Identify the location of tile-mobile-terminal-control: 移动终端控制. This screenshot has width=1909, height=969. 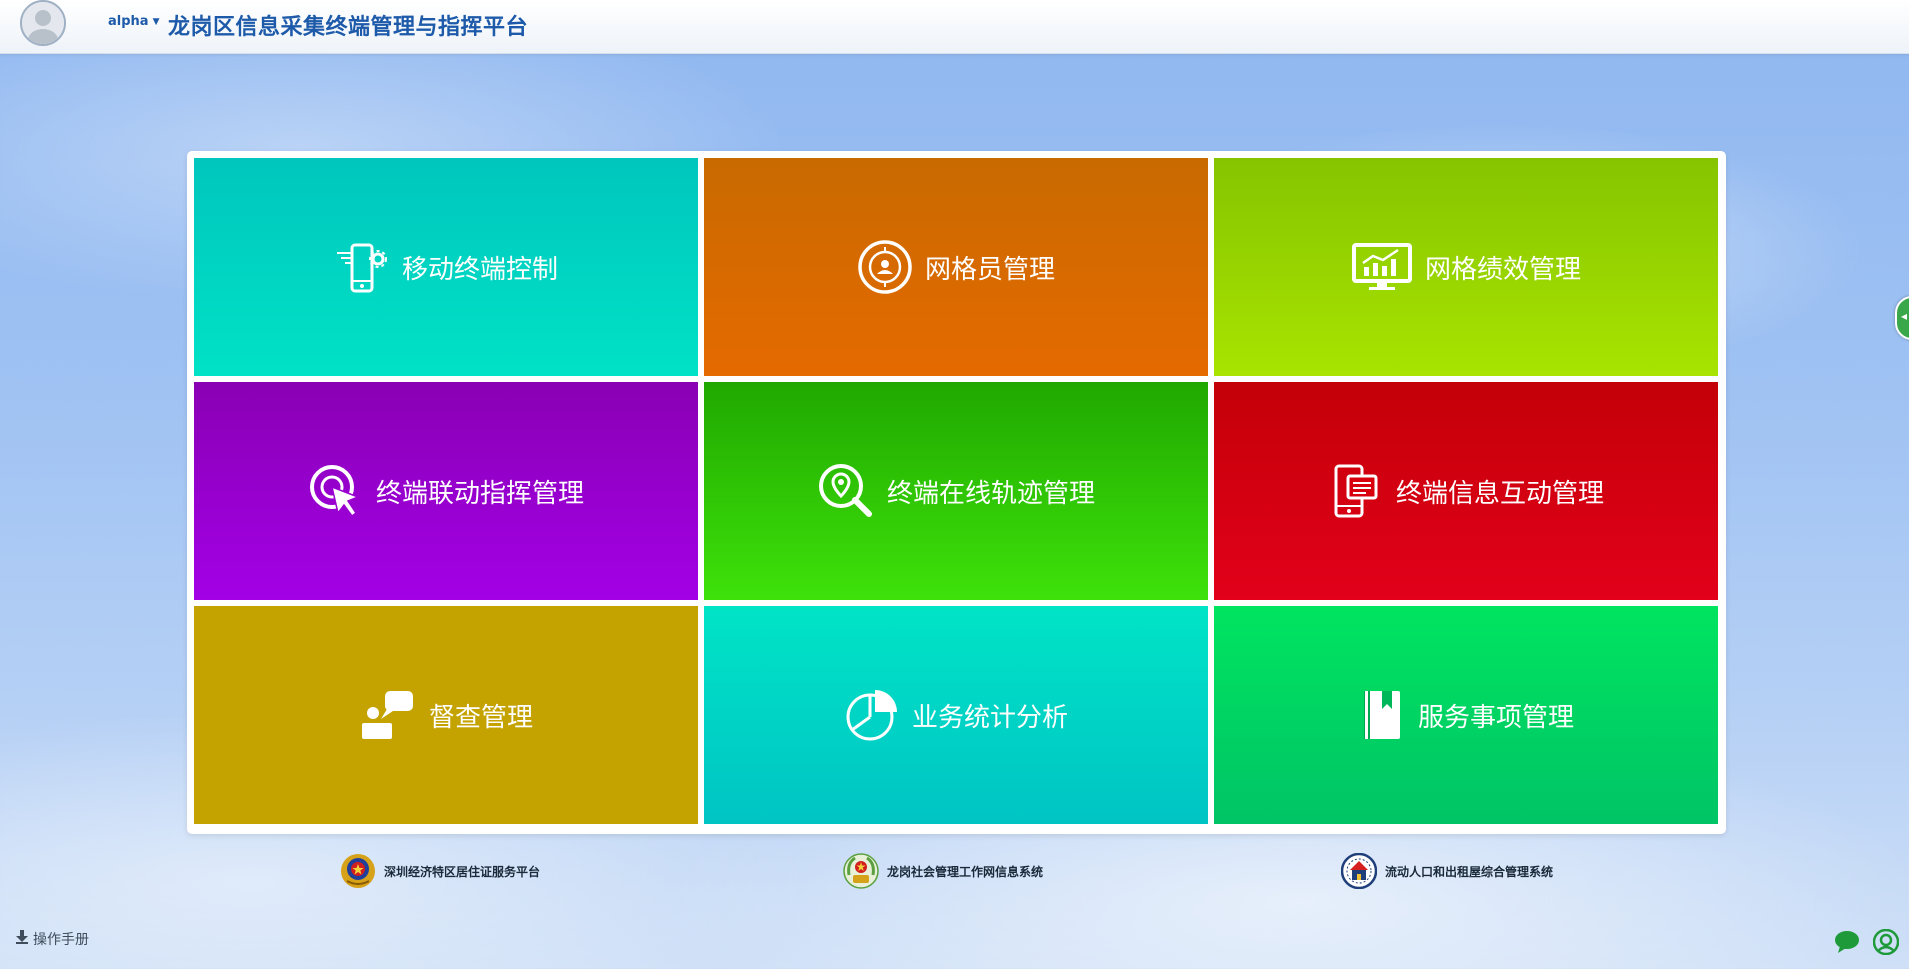
(446, 267).